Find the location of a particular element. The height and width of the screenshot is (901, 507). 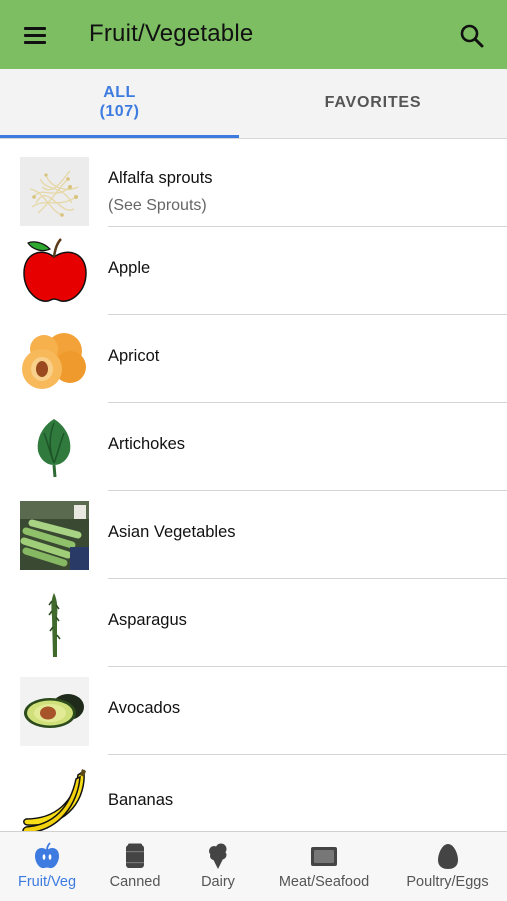

list-item-apricot: Apricot is located at coordinates (253, 359).